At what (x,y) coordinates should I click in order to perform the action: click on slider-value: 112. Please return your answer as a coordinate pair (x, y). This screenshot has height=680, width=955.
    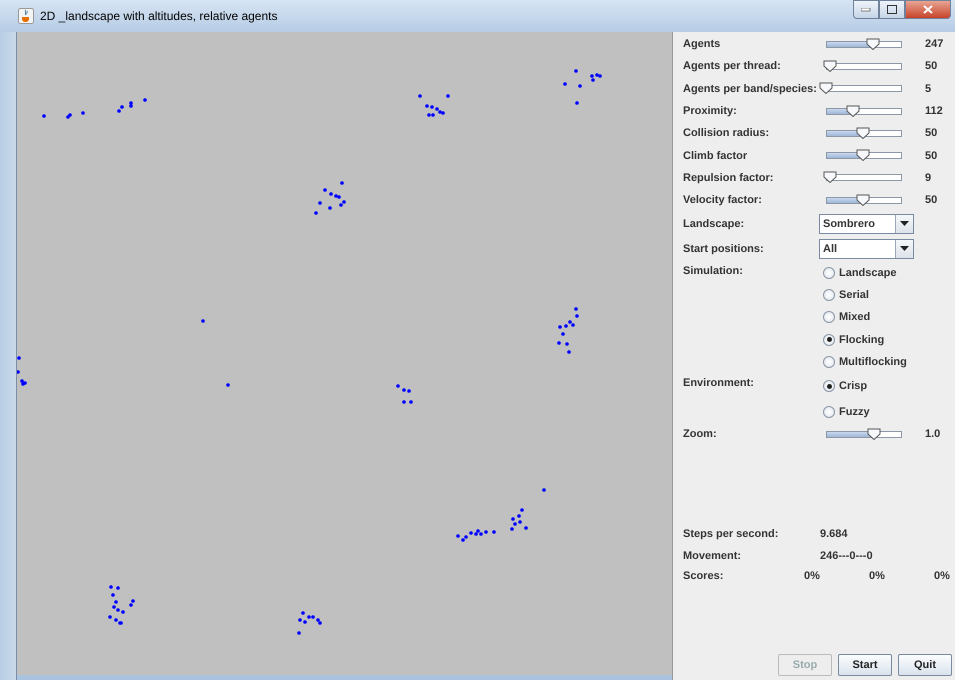
    Looking at the image, I should click on (934, 111).